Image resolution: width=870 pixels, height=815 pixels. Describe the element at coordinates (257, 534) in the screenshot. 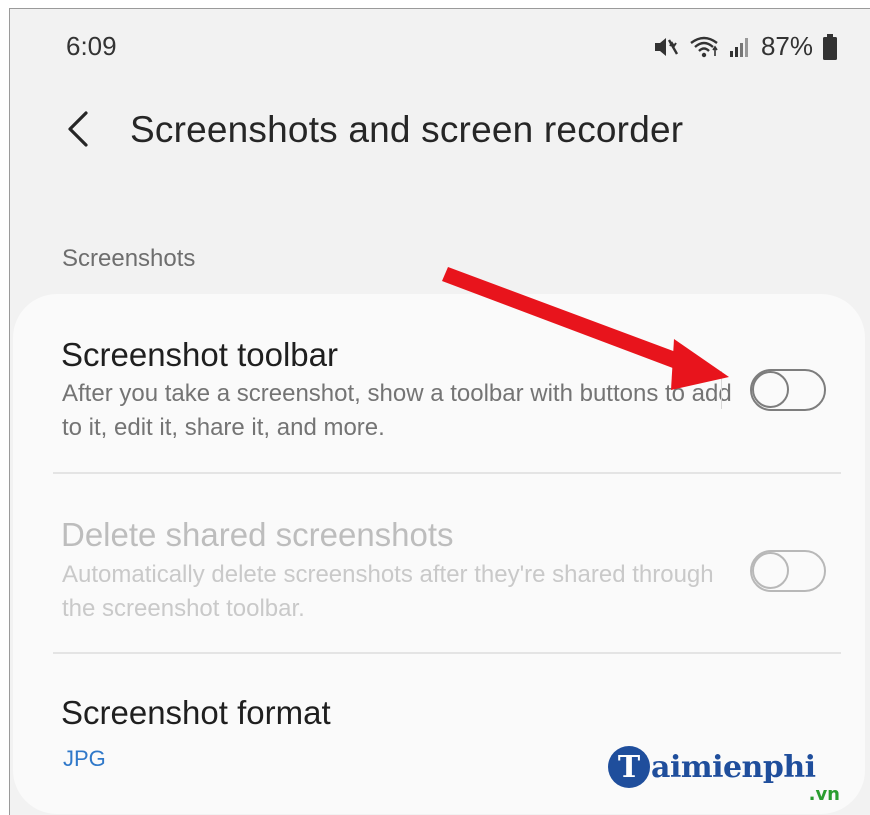

I see `setting-title: Delete shared screenshots` at that location.